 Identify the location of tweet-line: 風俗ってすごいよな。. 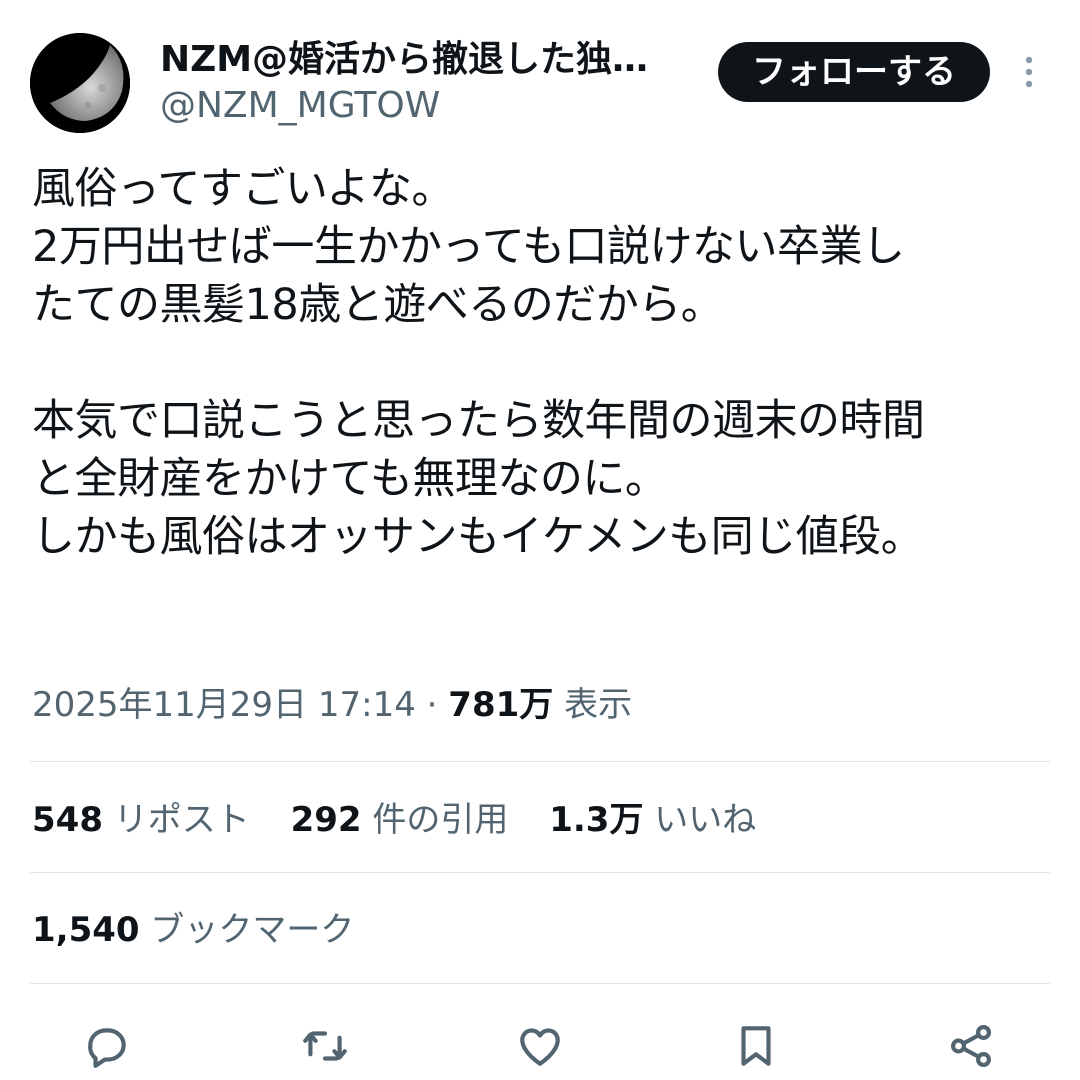
(243, 189).